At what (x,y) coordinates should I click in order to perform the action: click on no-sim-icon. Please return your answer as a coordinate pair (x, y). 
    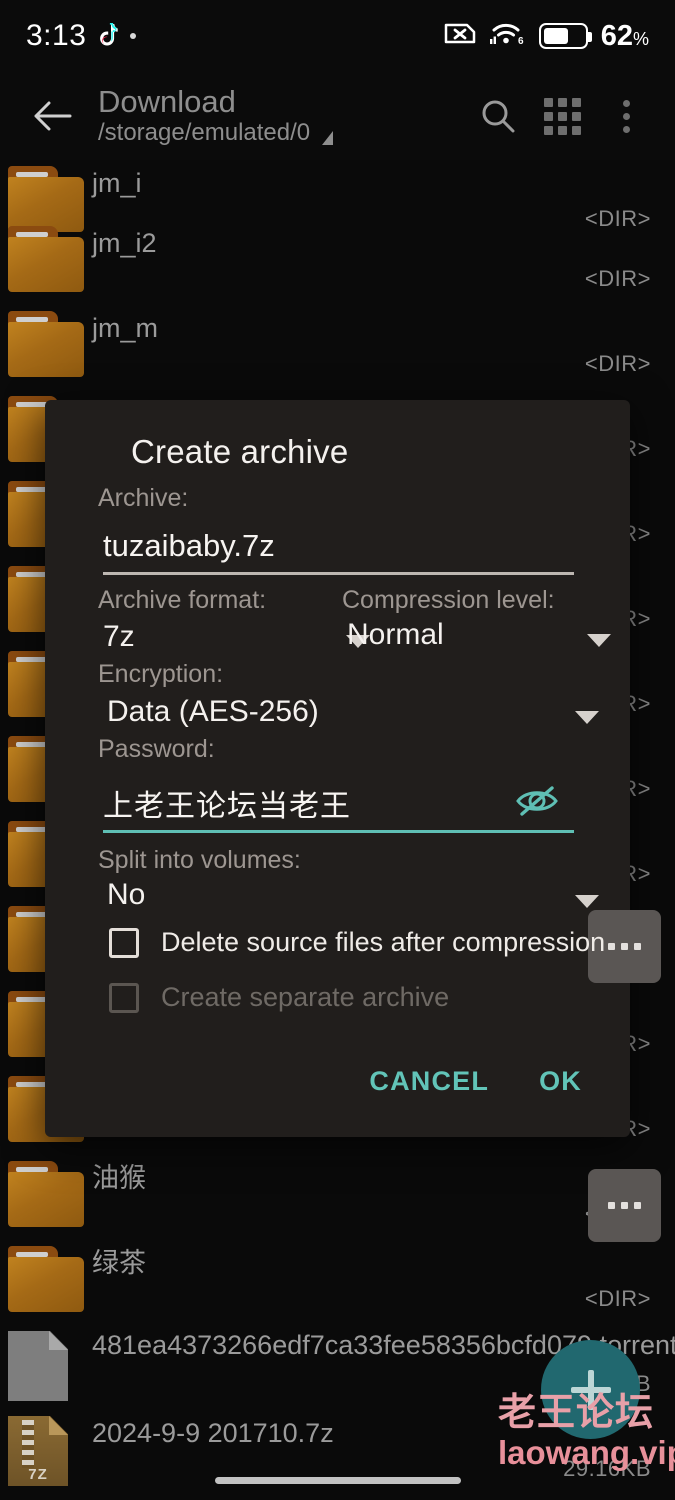
    Looking at the image, I should click on (460, 36).